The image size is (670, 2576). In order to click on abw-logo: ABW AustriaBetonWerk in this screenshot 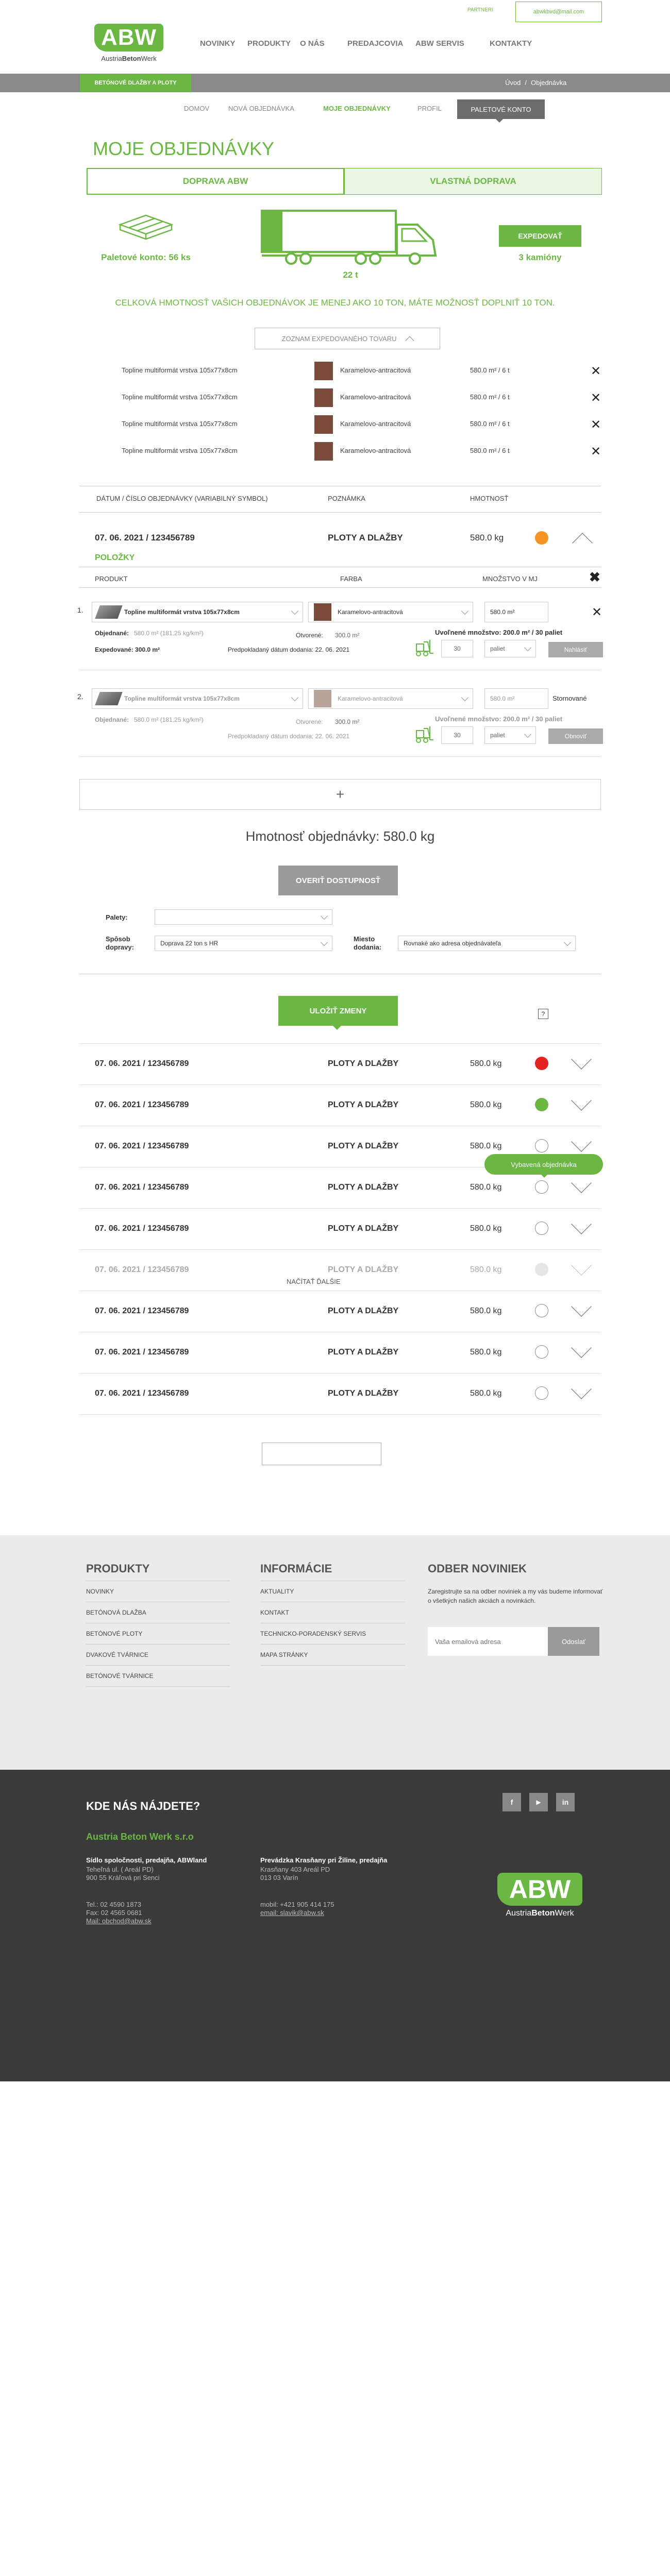, I will do `click(128, 44)`.